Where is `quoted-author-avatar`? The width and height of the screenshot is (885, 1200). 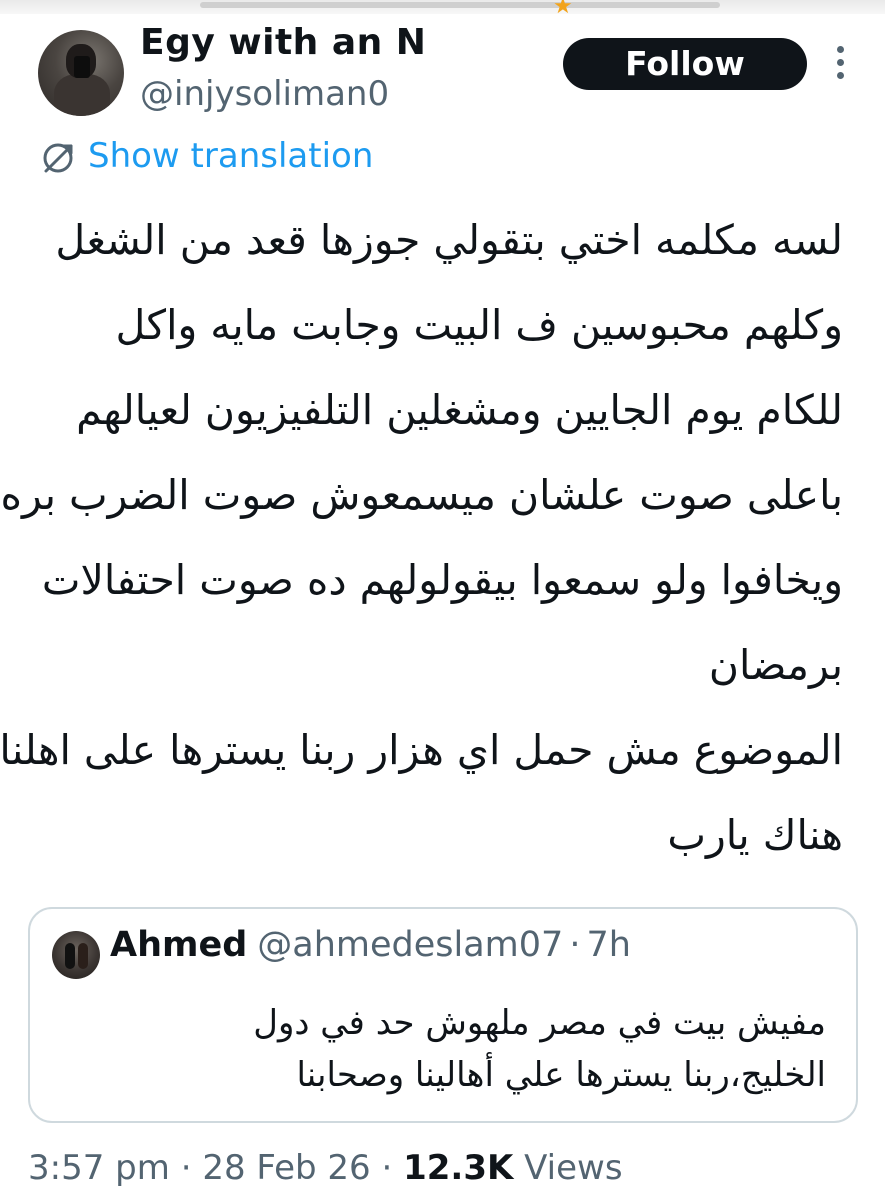 quoted-author-avatar is located at coordinates (76, 955).